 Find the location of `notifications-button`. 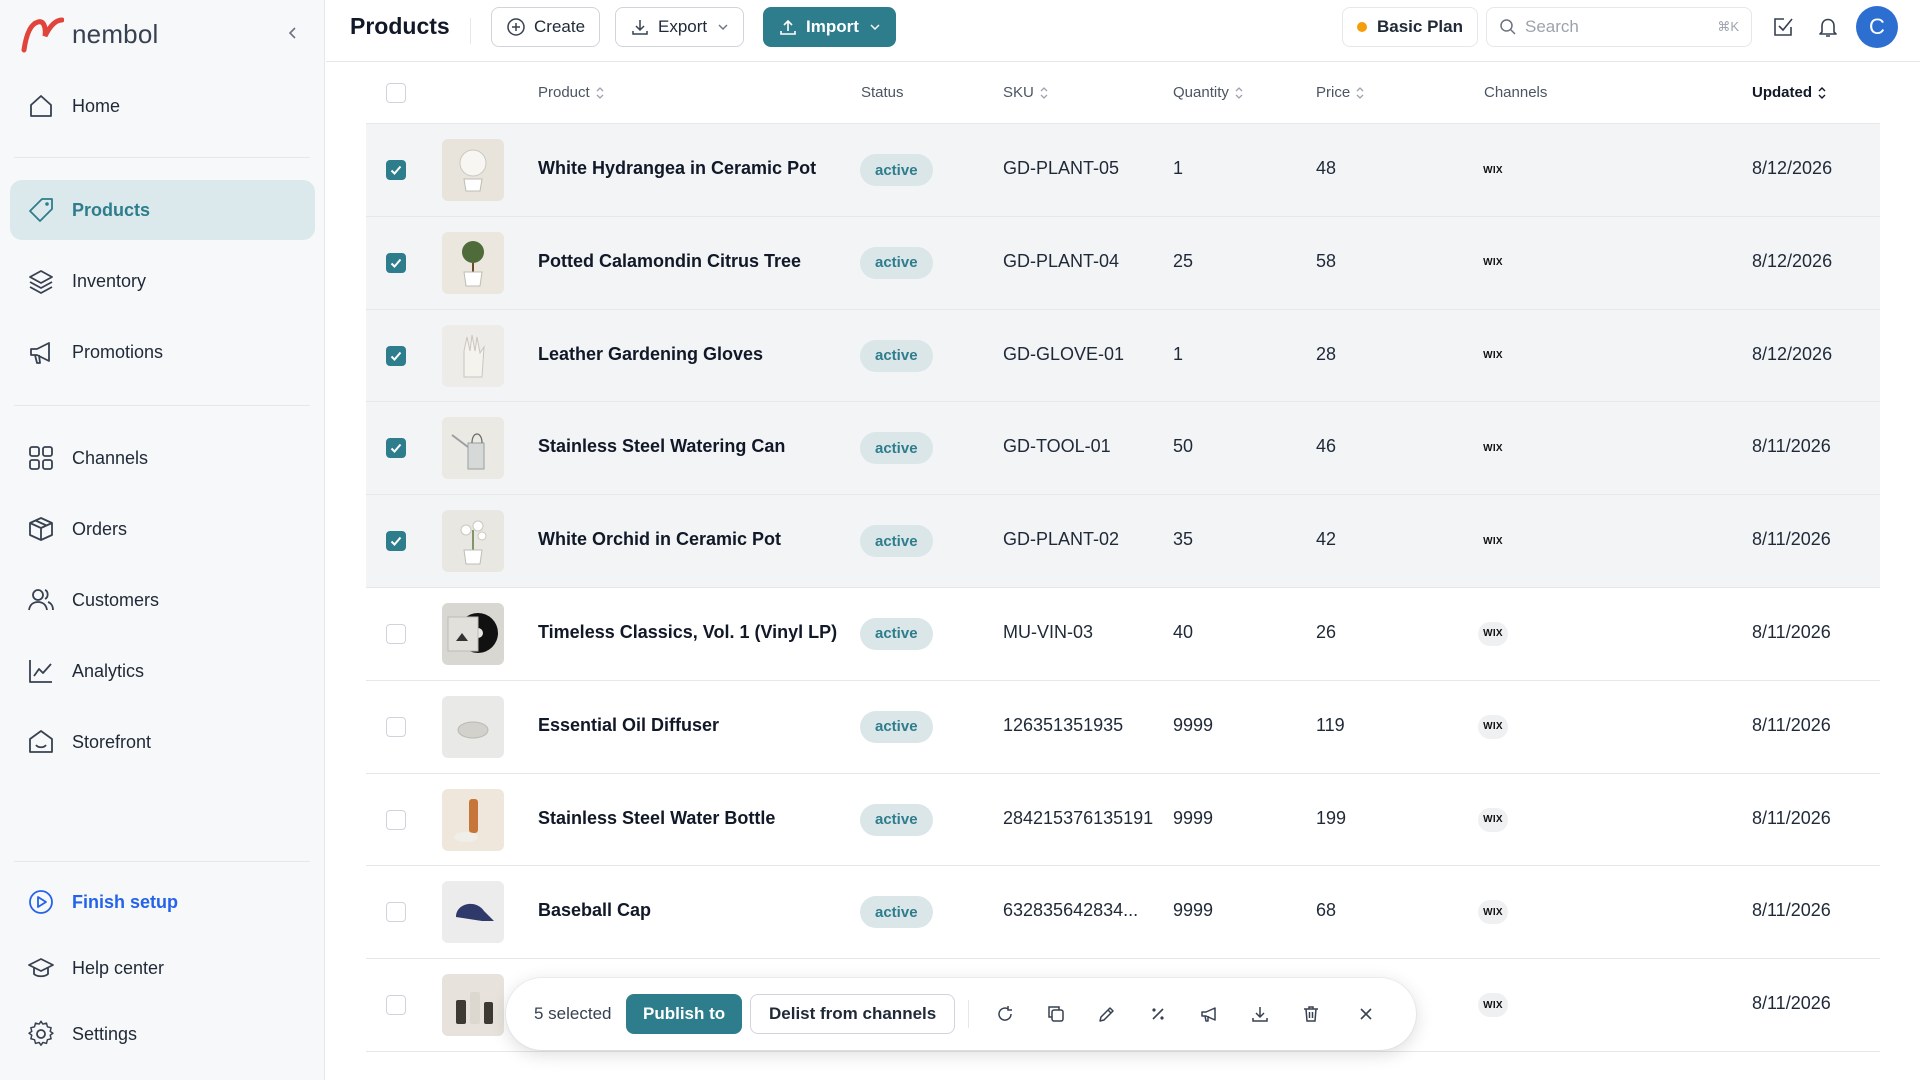

notifications-button is located at coordinates (1828, 27).